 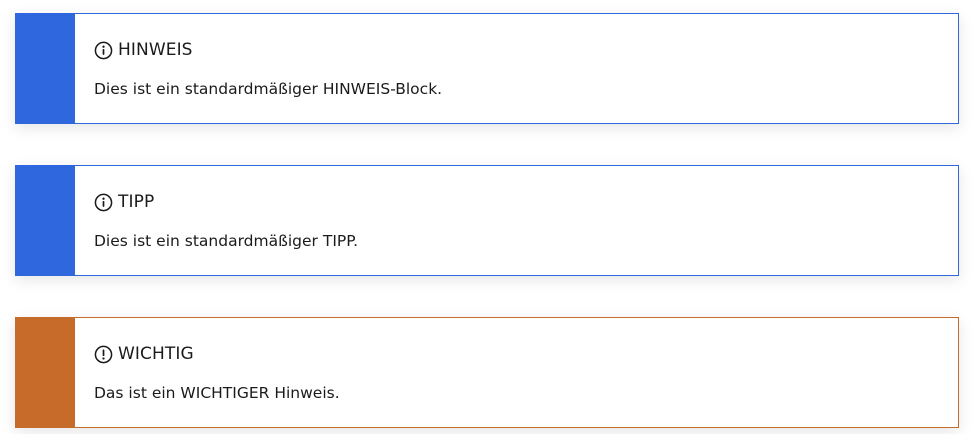 I want to click on callout-body-text: Das ist ein WICHTIGER Hinweis., so click(x=217, y=393).